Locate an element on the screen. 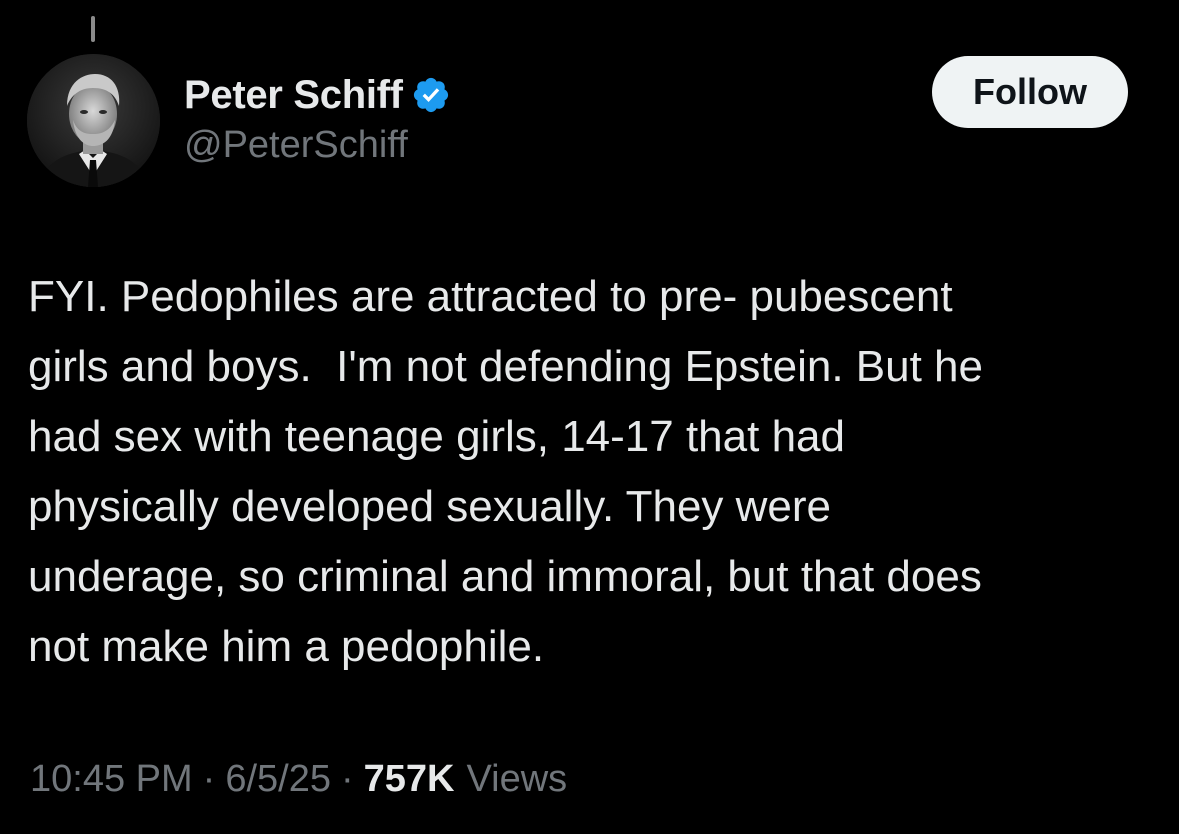 This screenshot has width=1179, height=834. author-name-row: Peter Schiff is located at coordinates (317, 95).